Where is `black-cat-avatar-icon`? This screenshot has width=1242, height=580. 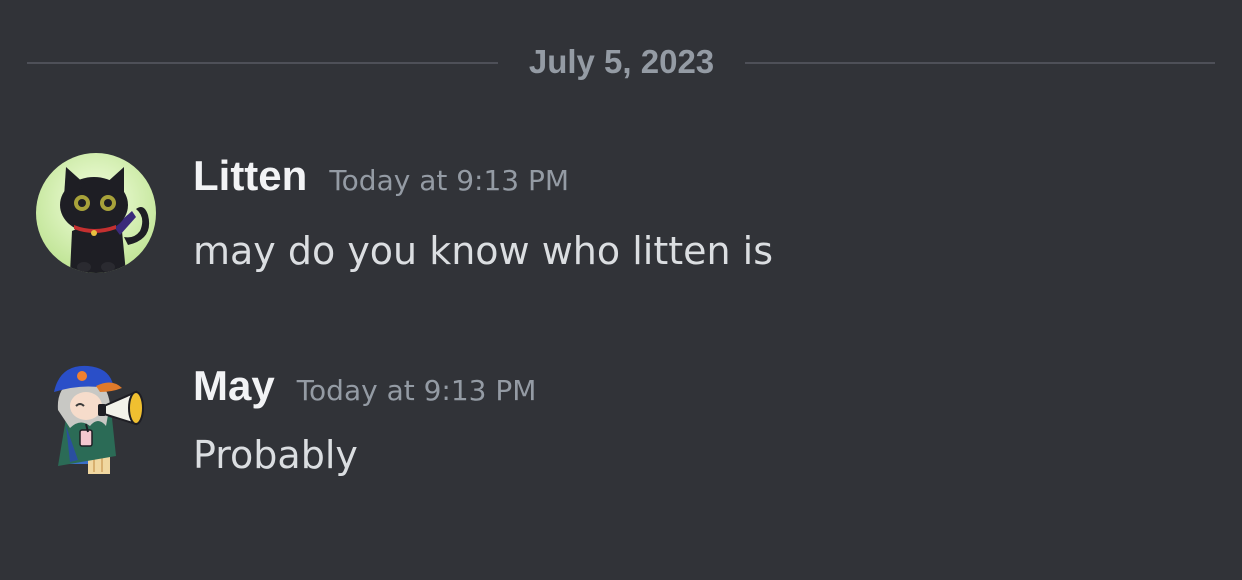 black-cat-avatar-icon is located at coordinates (96, 213).